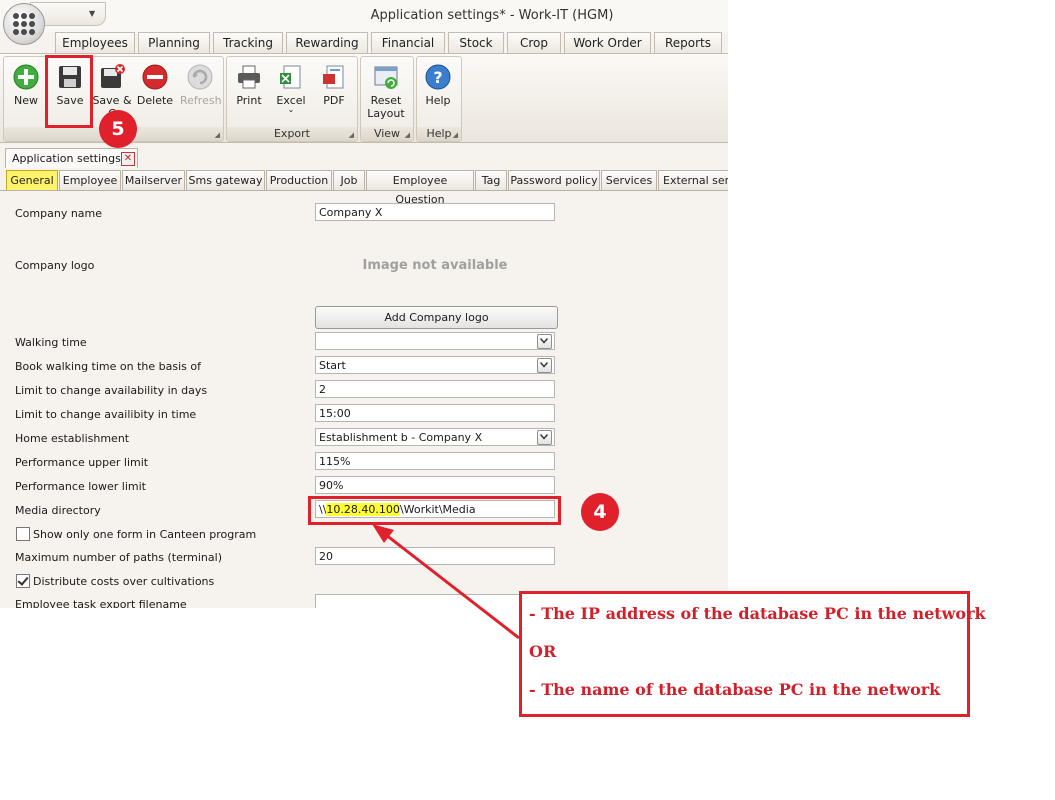 The width and height of the screenshot is (1055, 800). I want to click on document-tab-label: Application settings*, so click(69, 158).